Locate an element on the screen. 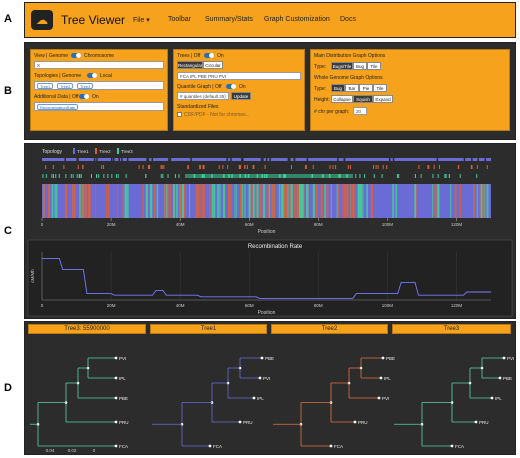 This screenshot has width=520, height=458. bugs-tile-button: Bugs/Tile is located at coordinates (342, 66).